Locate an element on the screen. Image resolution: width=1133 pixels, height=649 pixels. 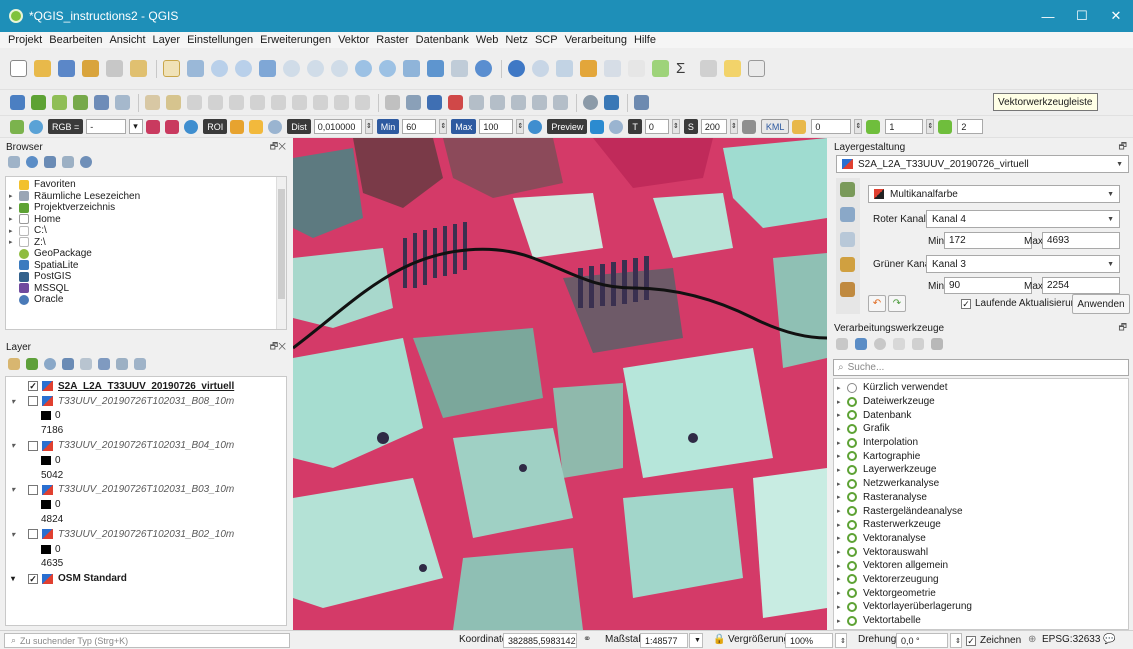
layer-row: ▾ T33UUV_20190726T102031_B02_10m is located at coordinates (146, 534).